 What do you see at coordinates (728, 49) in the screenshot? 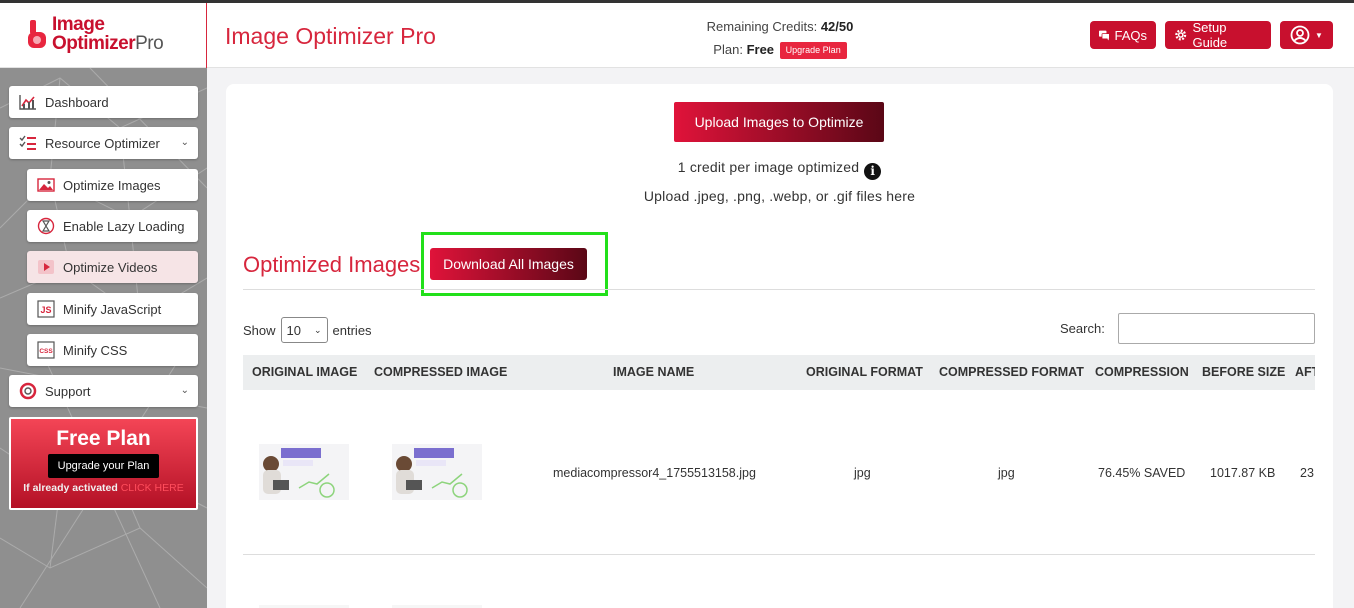
I see `plan-label: Plan:` at bounding box center [728, 49].